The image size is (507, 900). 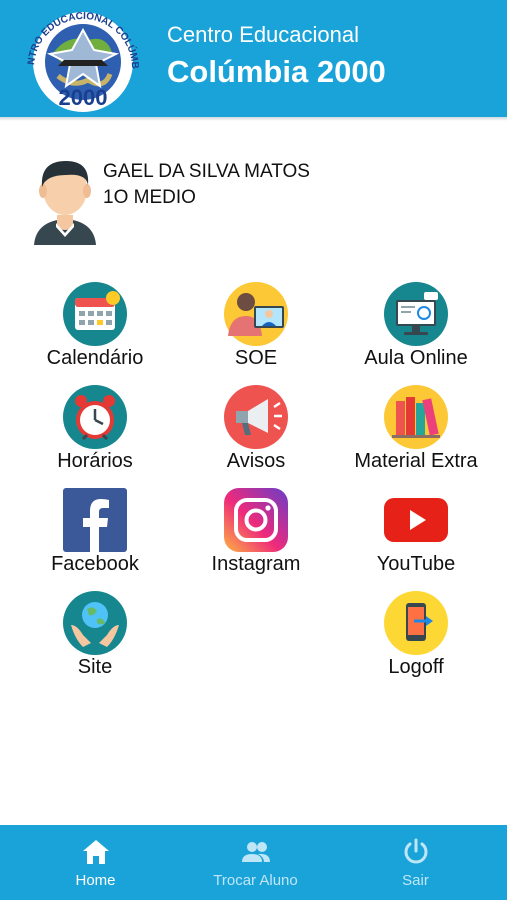 What do you see at coordinates (256, 417) in the screenshot?
I see `megaphone-icon` at bounding box center [256, 417].